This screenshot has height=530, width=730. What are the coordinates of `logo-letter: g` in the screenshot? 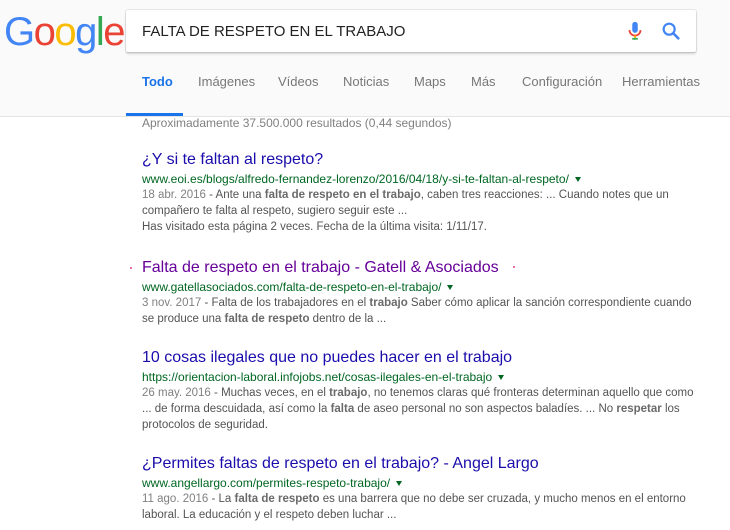 It's located at (86, 32).